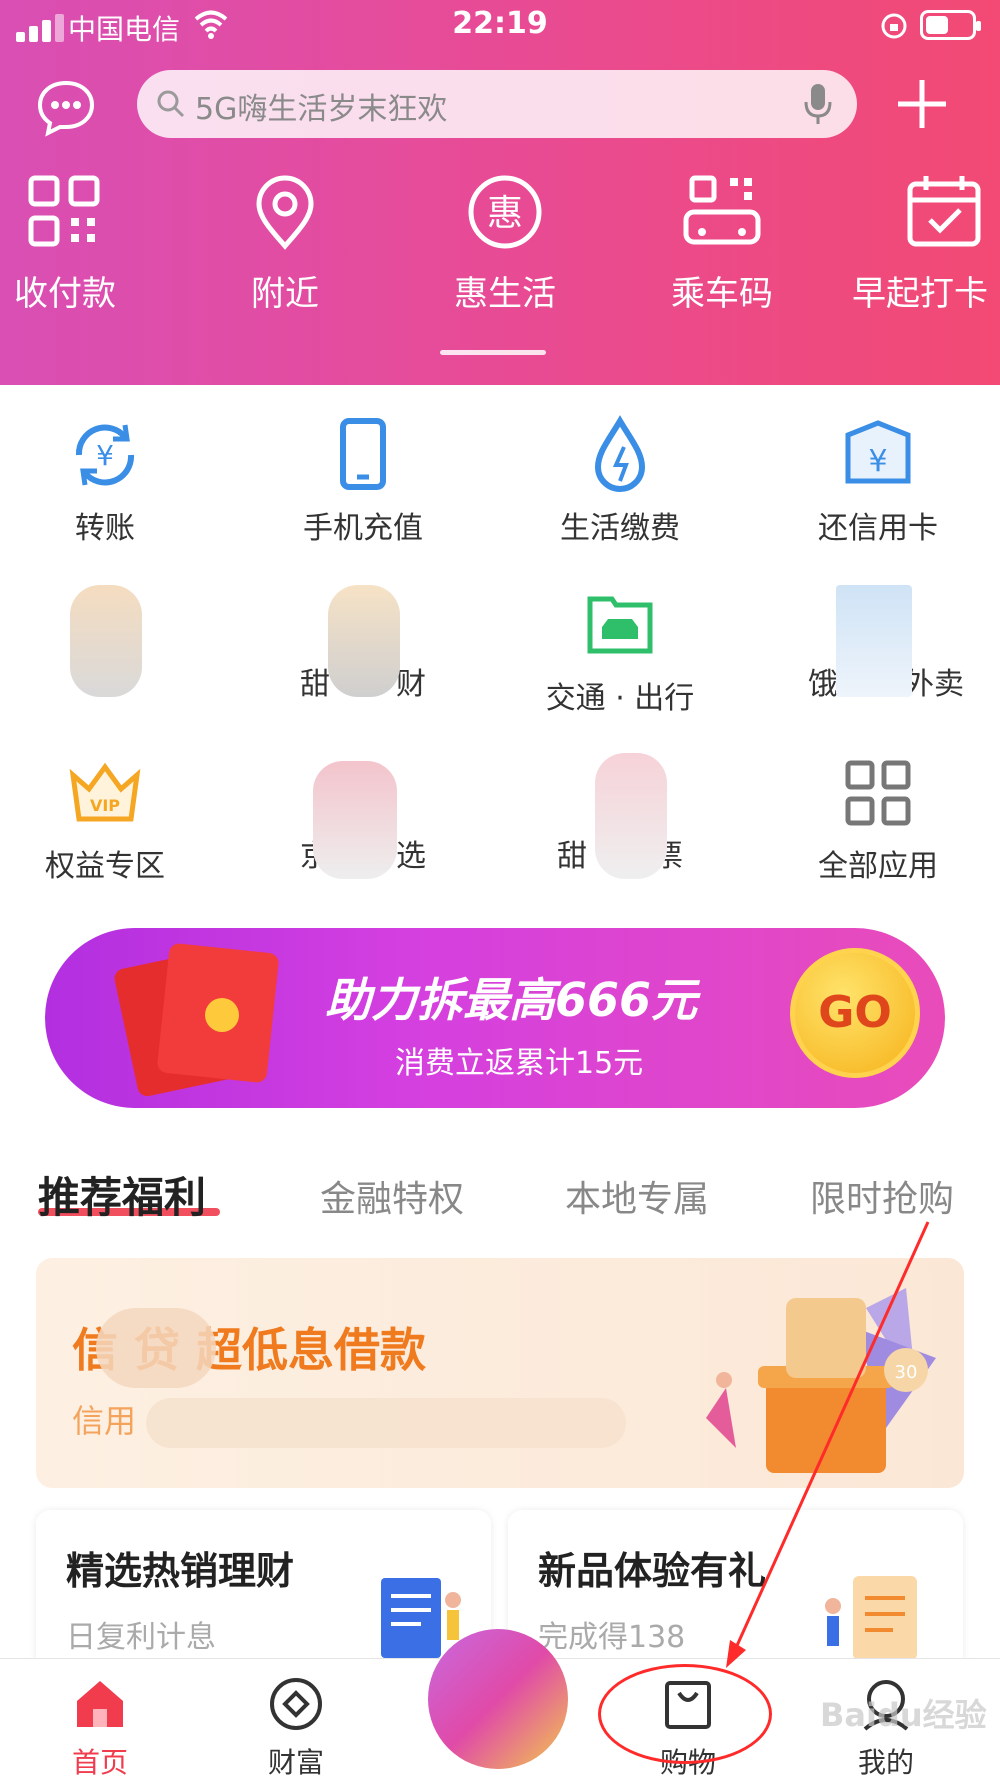  I want to click on watermark: Baidu经验, so click(903, 1715).